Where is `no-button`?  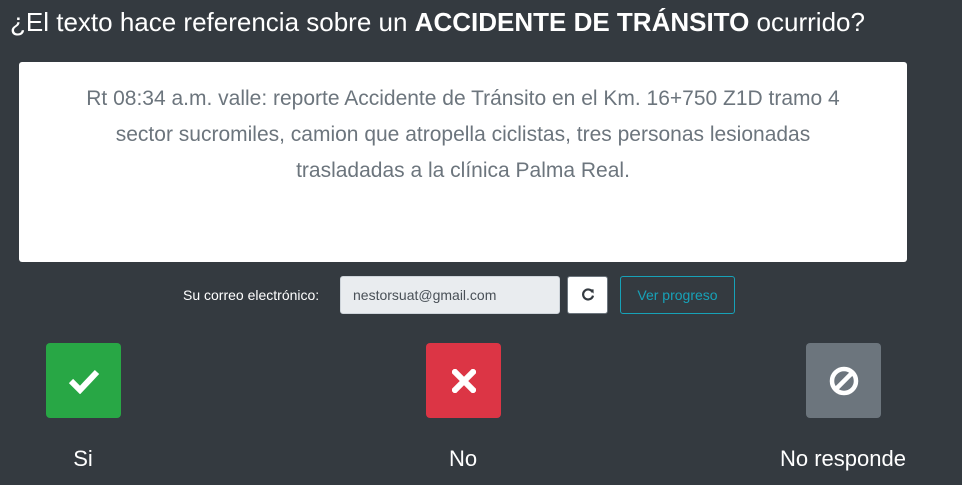
no-button is located at coordinates (463, 380).